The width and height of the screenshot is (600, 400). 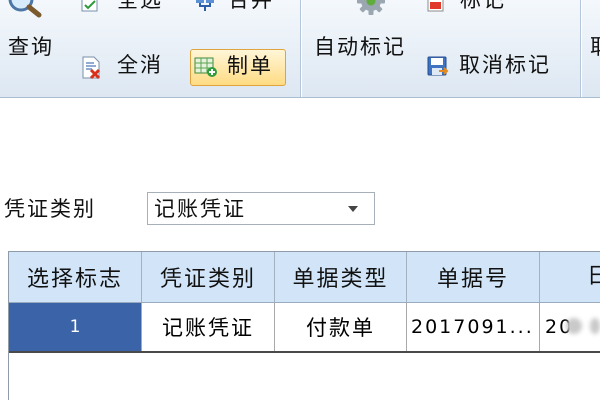 I want to click on more-toolbar-label: 取, so click(x=595, y=47).